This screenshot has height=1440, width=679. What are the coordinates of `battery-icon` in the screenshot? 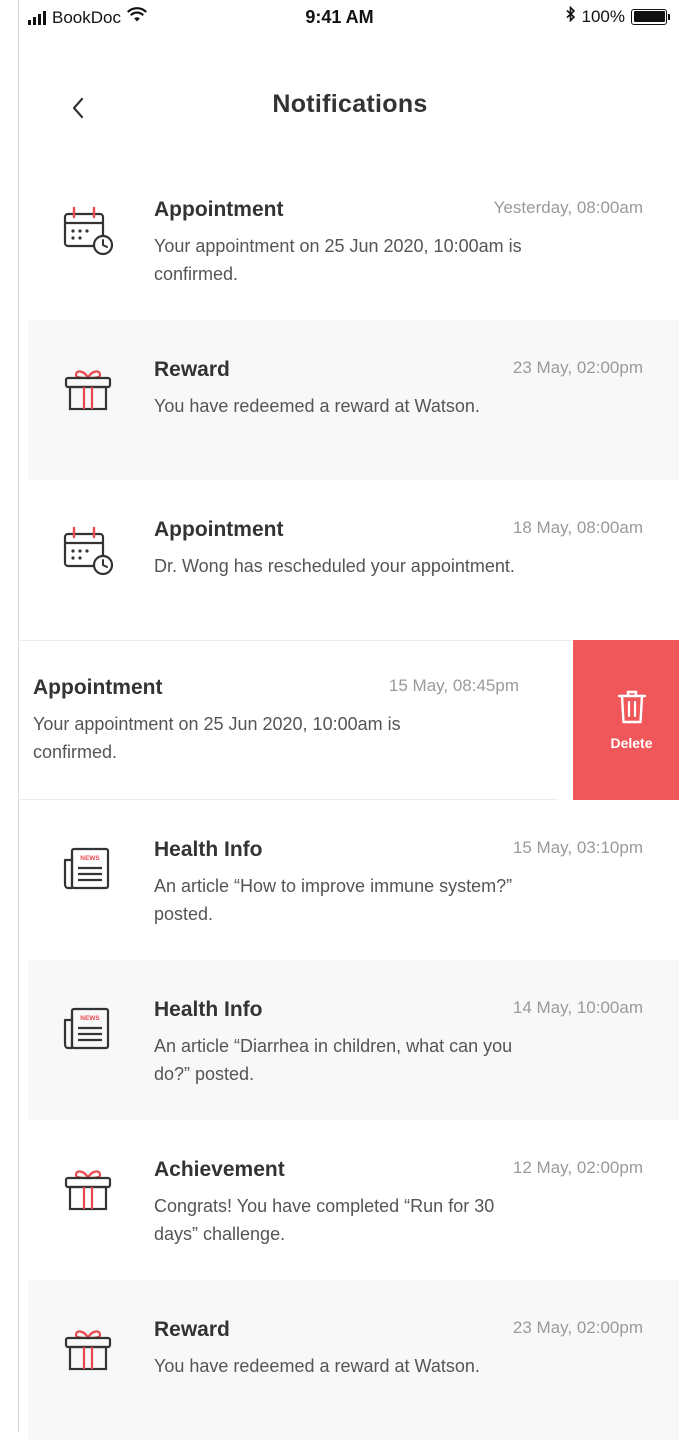 It's located at (650, 16).